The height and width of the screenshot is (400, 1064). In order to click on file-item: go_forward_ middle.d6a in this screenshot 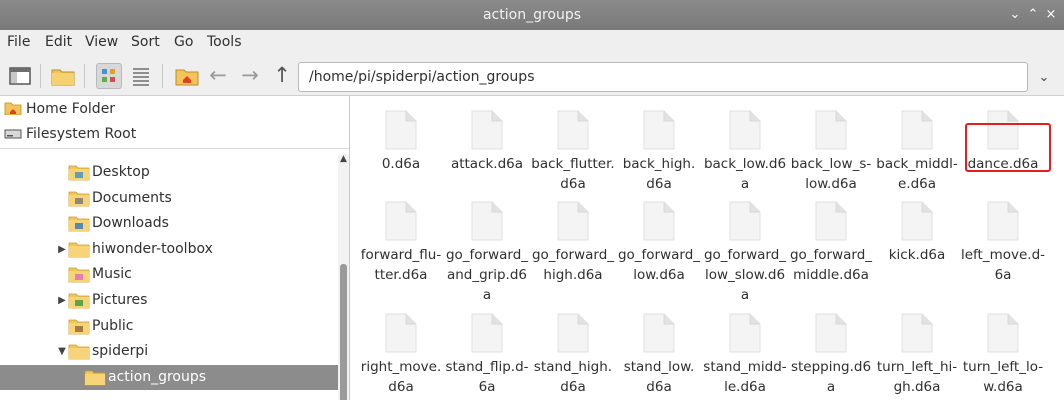, I will do `click(831, 245)`.